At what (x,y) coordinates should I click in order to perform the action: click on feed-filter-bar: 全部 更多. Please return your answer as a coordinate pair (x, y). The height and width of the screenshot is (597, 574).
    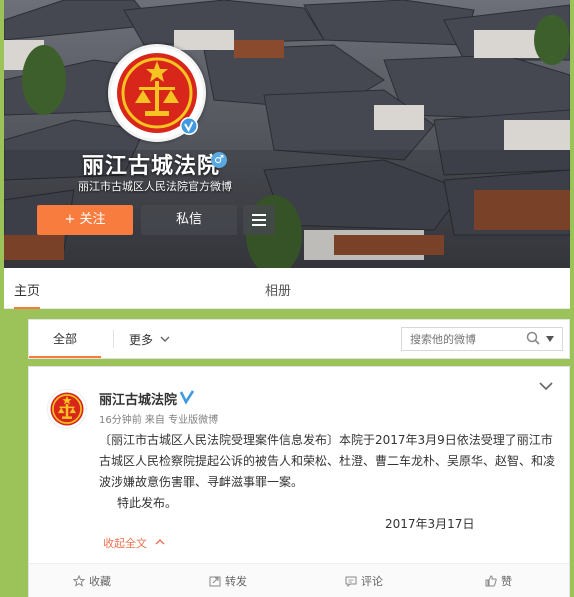
    Looking at the image, I should click on (299, 339).